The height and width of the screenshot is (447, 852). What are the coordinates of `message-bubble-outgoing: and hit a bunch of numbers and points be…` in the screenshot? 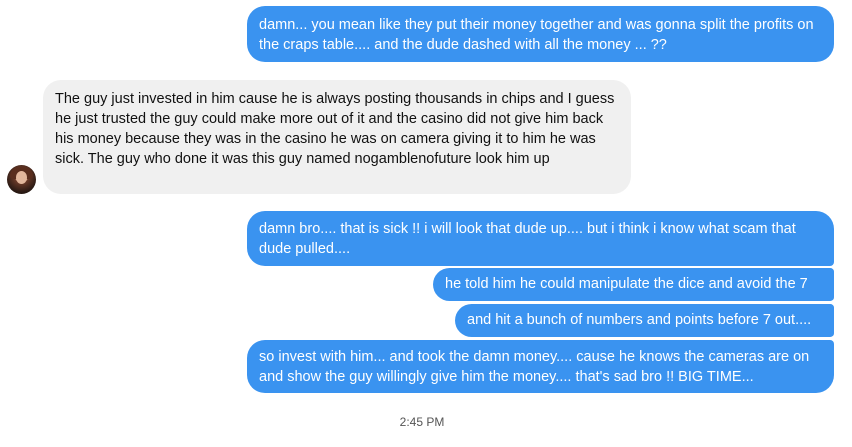 It's located at (644, 320).